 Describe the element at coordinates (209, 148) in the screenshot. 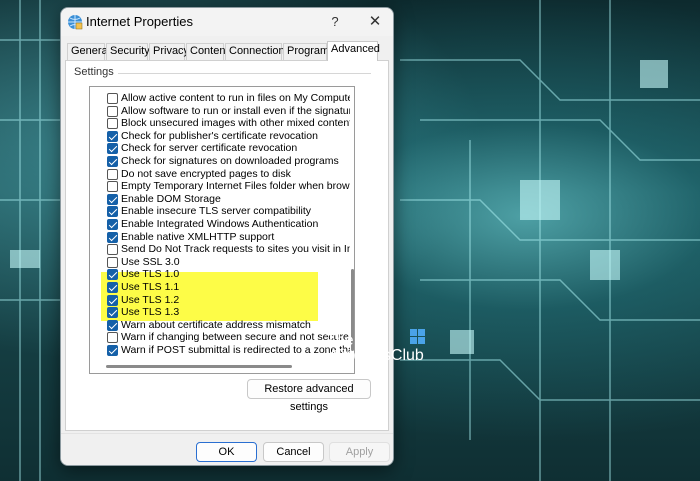

I see `setting-label: Check for server certificate revocation` at that location.